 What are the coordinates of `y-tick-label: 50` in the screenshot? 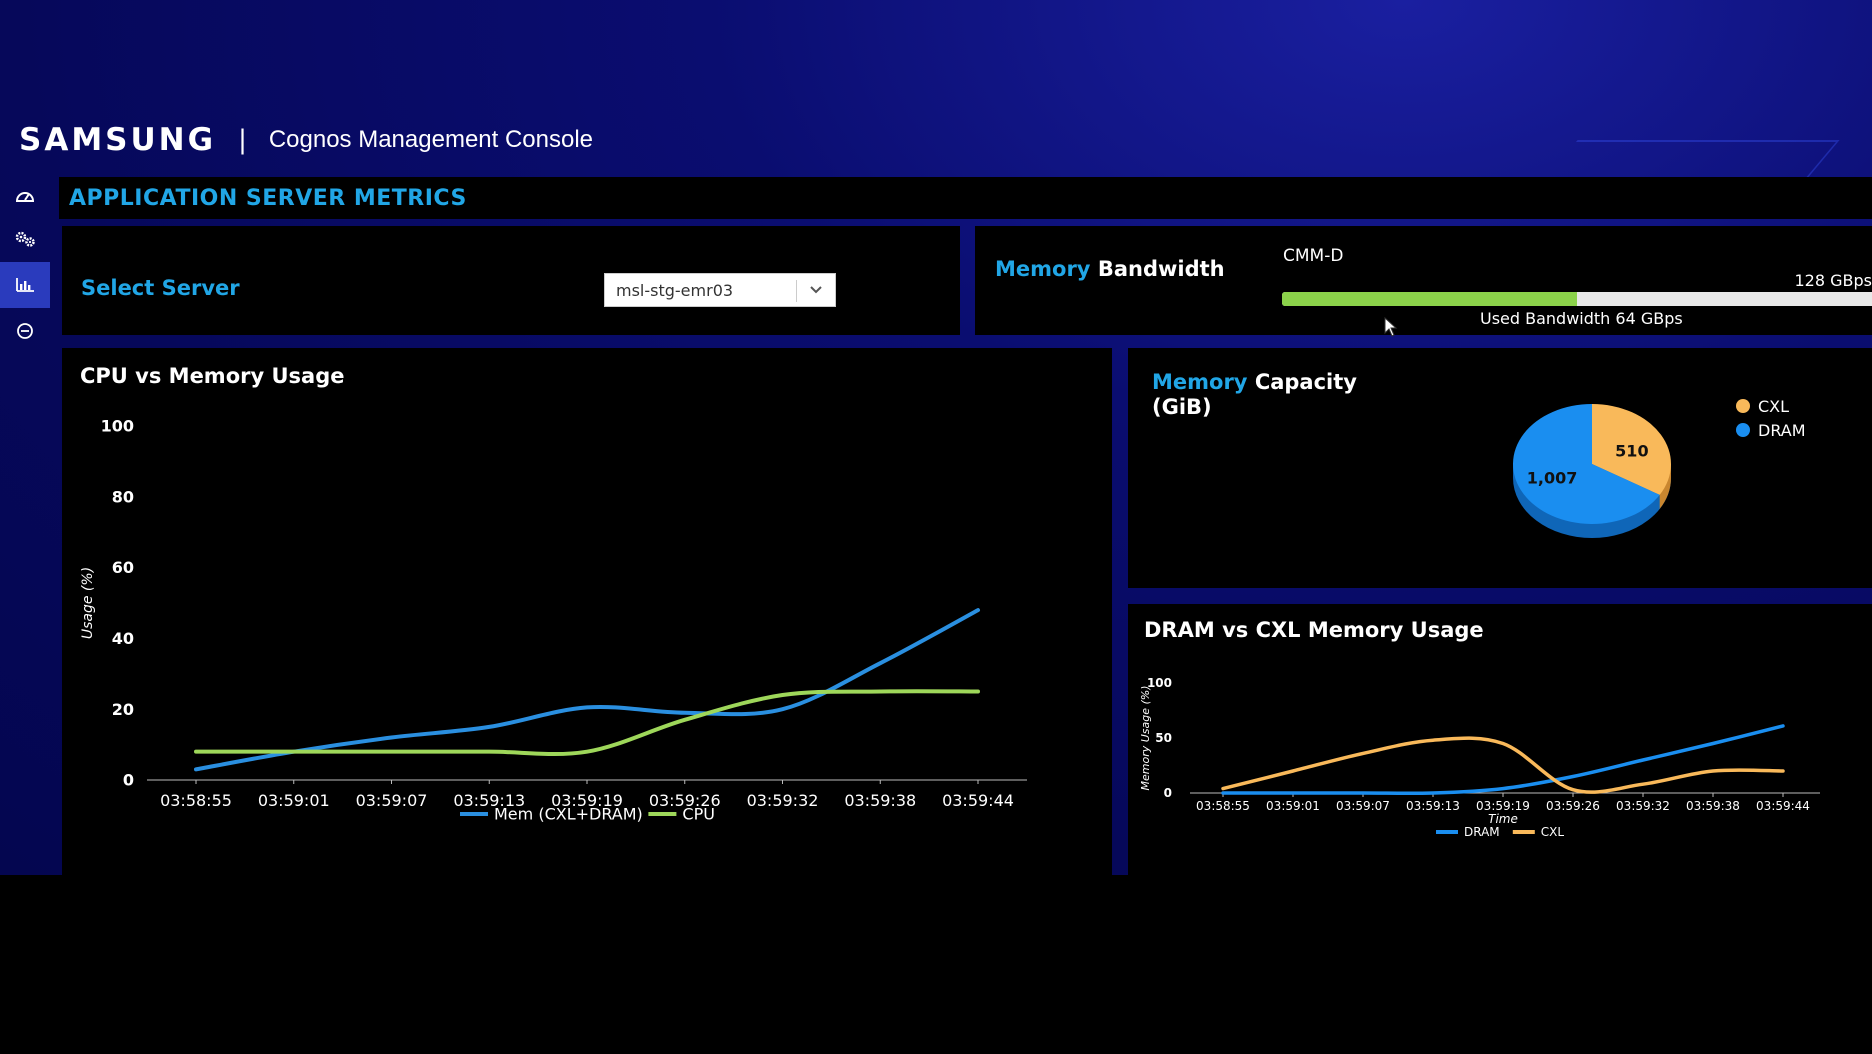 It's located at (1163, 738).